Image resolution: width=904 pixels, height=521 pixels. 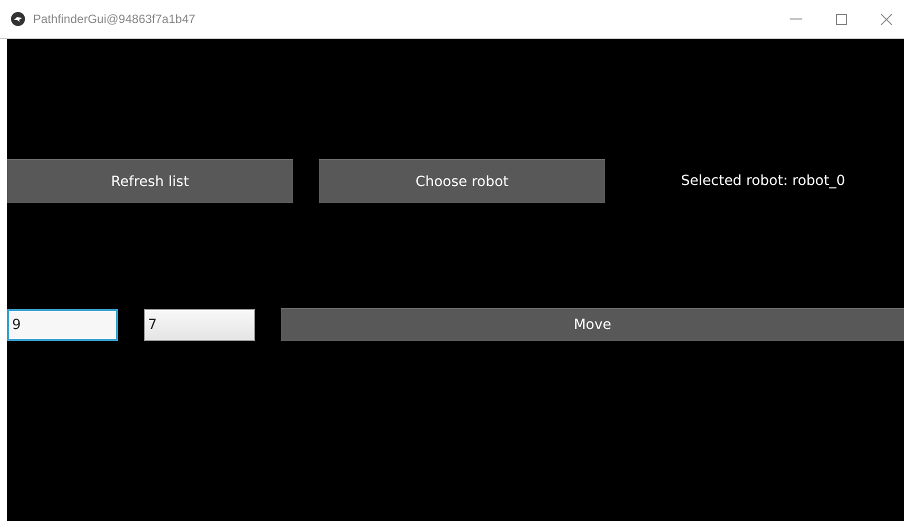 I want to click on move-button: Move, so click(x=592, y=324).